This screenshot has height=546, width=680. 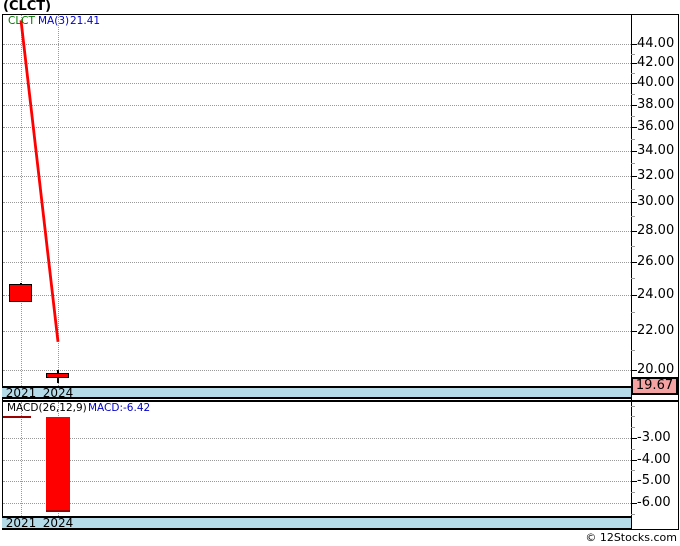 What do you see at coordinates (656, 230) in the screenshot?
I see `price-axis-tick-label: 28.00` at bounding box center [656, 230].